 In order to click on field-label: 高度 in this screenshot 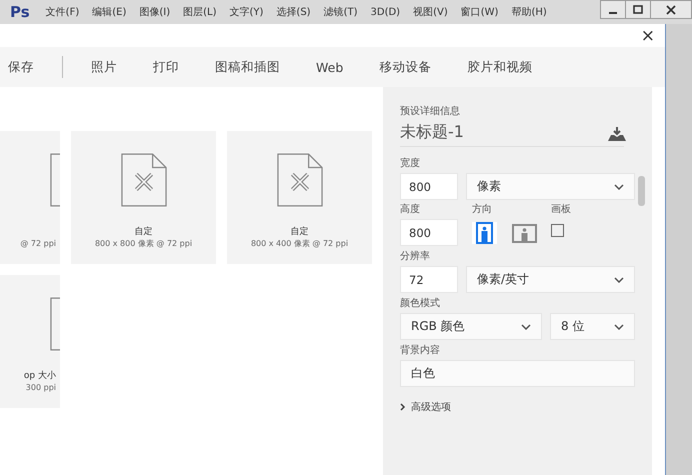, I will do `click(410, 209)`.